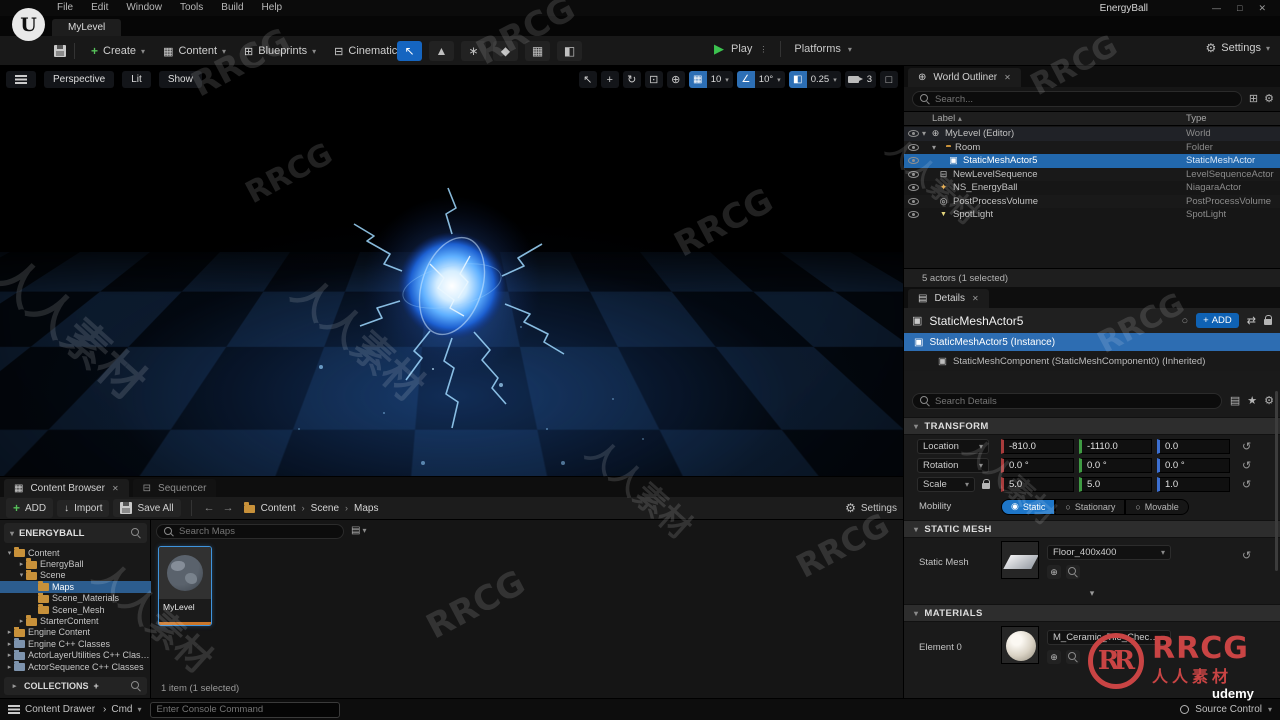  I want to click on tree-item-startercontent: ▸ StarterContent, so click(75, 620).